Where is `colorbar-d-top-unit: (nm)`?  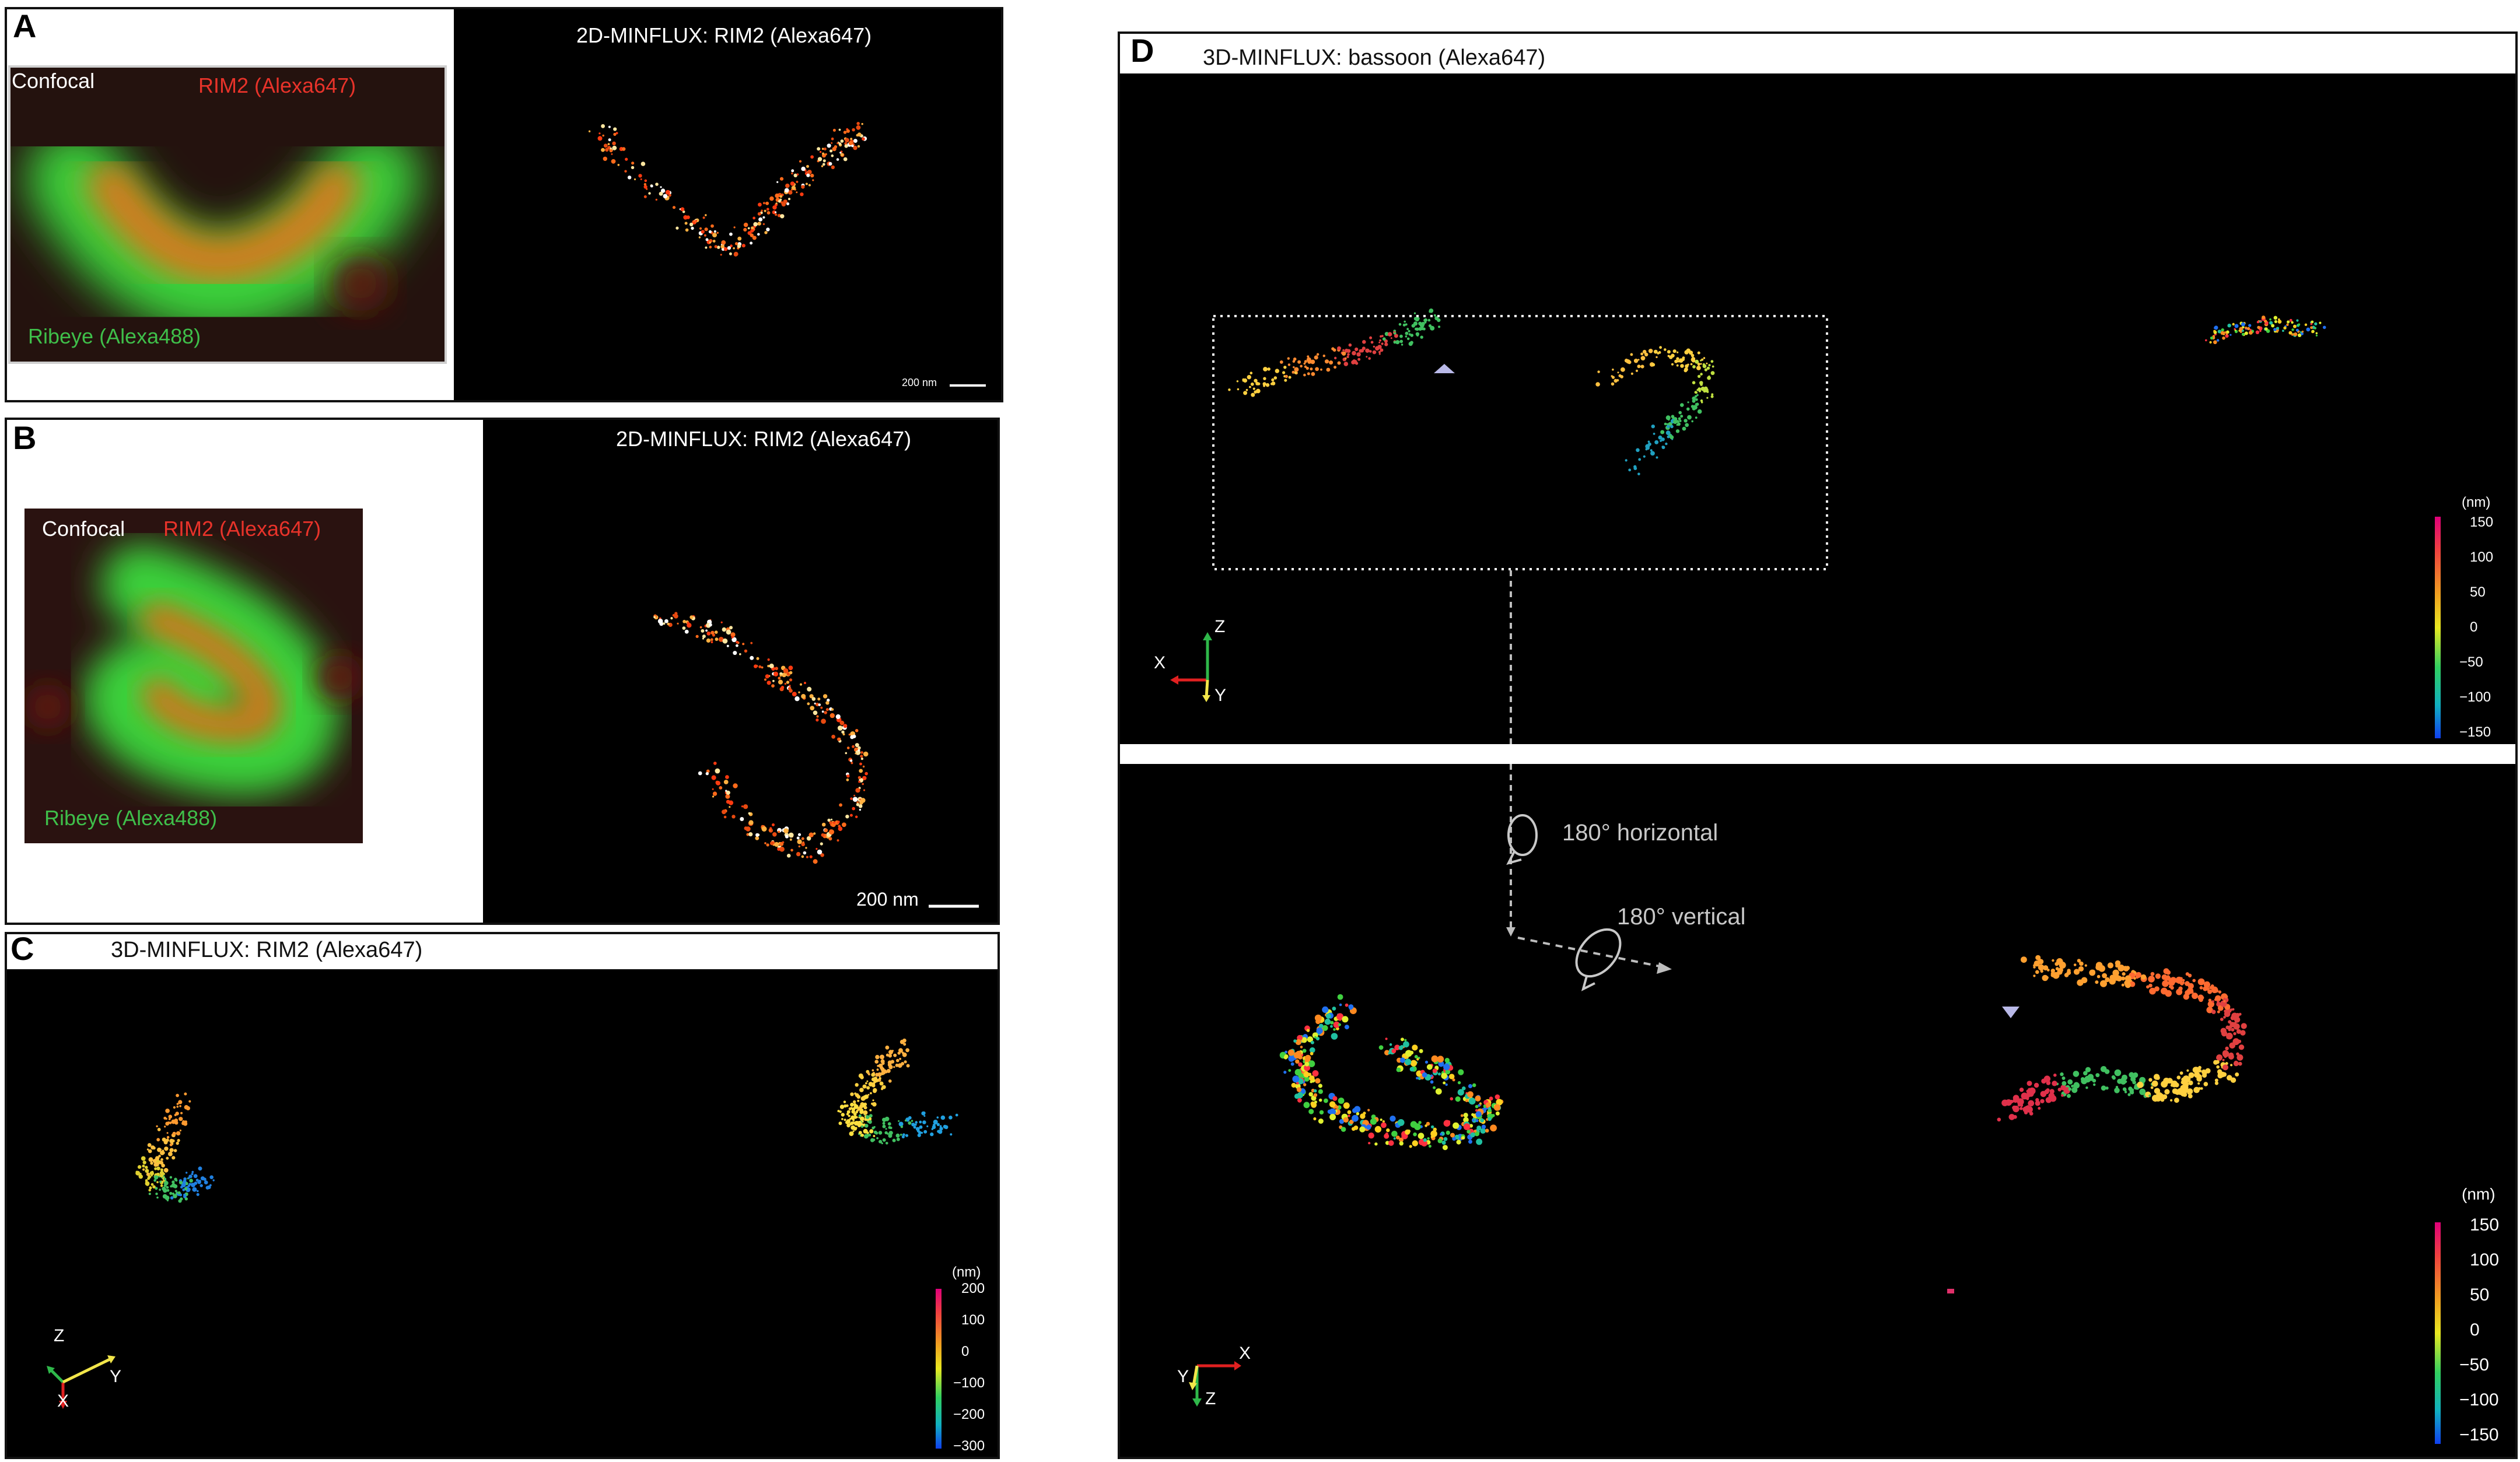
colorbar-d-top-unit: (nm) is located at coordinates (2477, 502).